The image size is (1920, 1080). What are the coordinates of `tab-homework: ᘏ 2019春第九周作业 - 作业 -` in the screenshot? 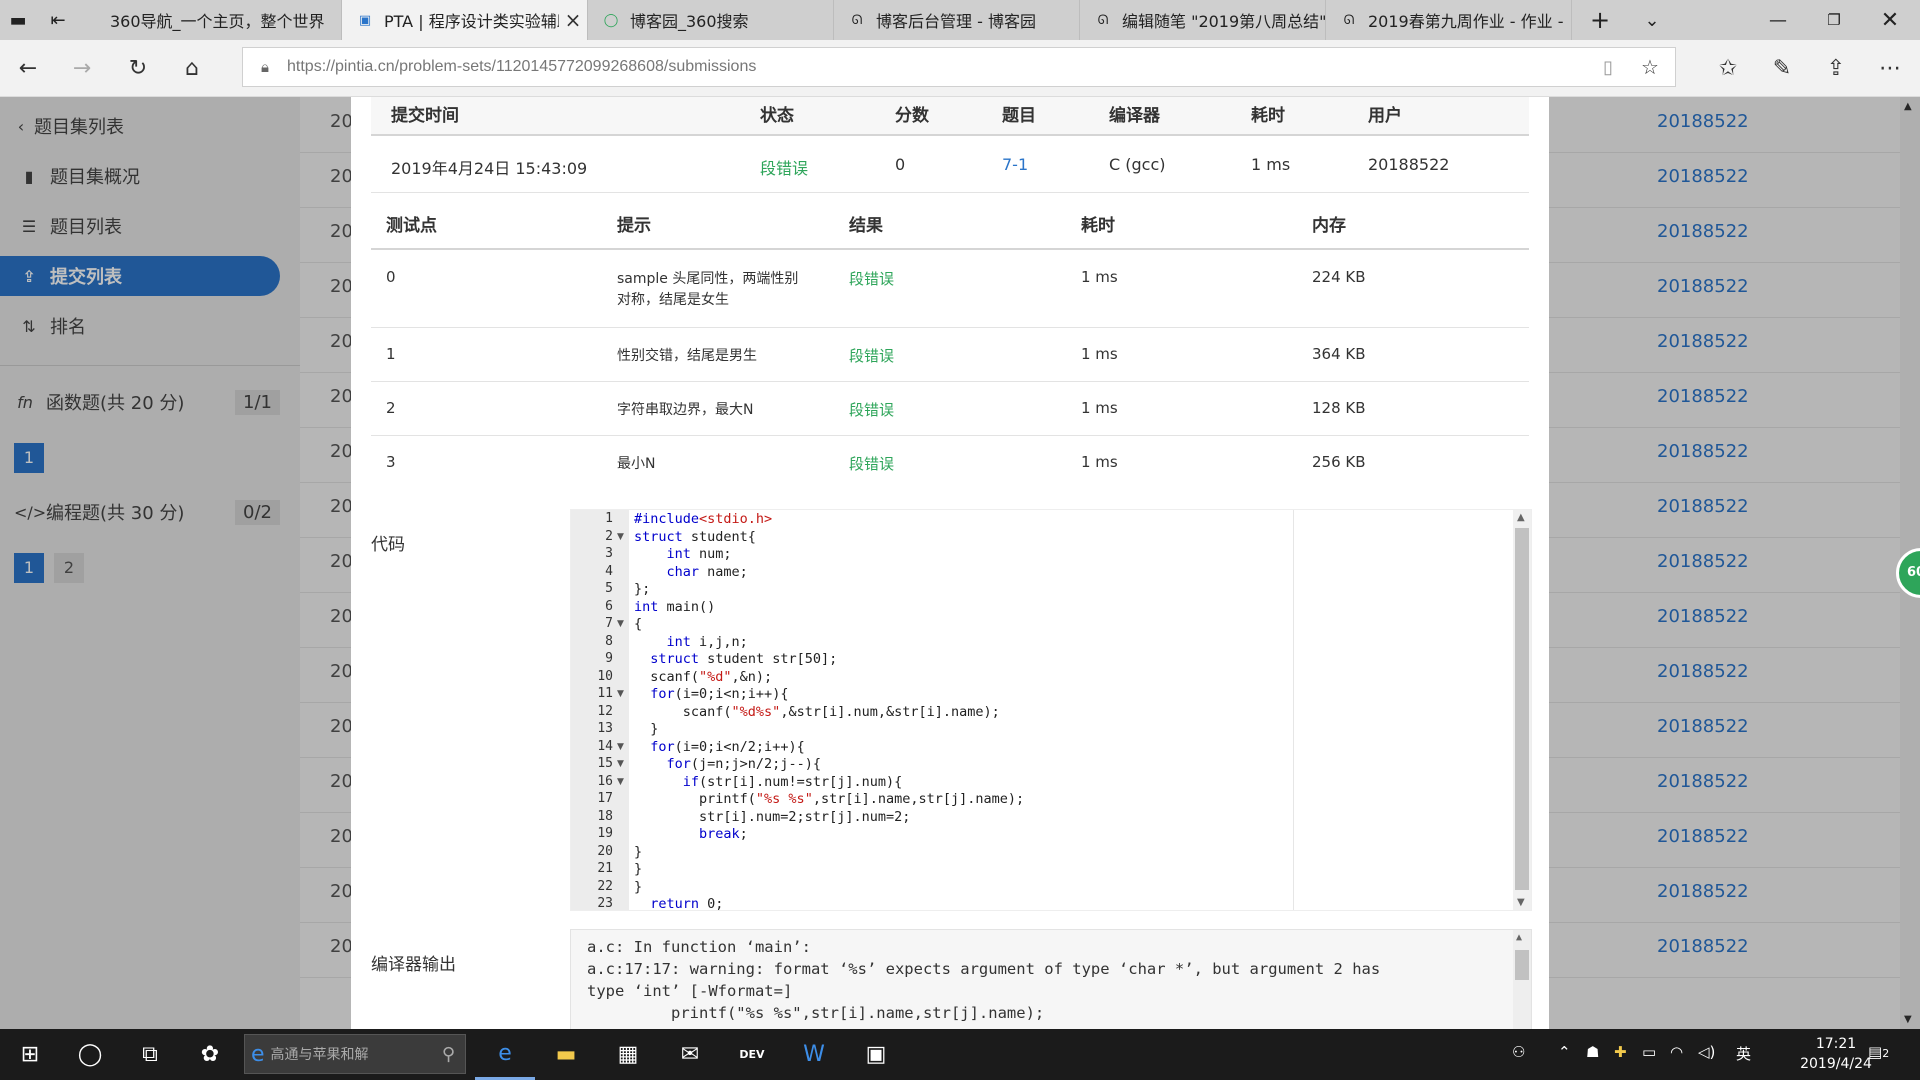 It's located at (1449, 20).